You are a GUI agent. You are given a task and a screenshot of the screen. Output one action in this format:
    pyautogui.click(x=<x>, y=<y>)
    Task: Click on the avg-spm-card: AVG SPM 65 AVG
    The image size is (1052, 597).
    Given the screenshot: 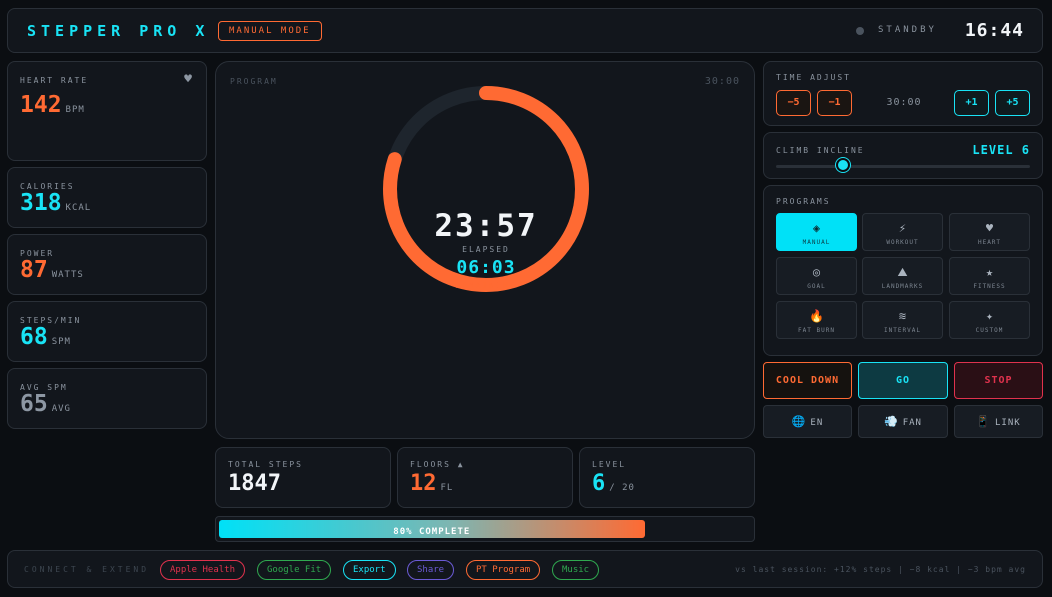 What is the action you would take?
    pyautogui.click(x=107, y=398)
    